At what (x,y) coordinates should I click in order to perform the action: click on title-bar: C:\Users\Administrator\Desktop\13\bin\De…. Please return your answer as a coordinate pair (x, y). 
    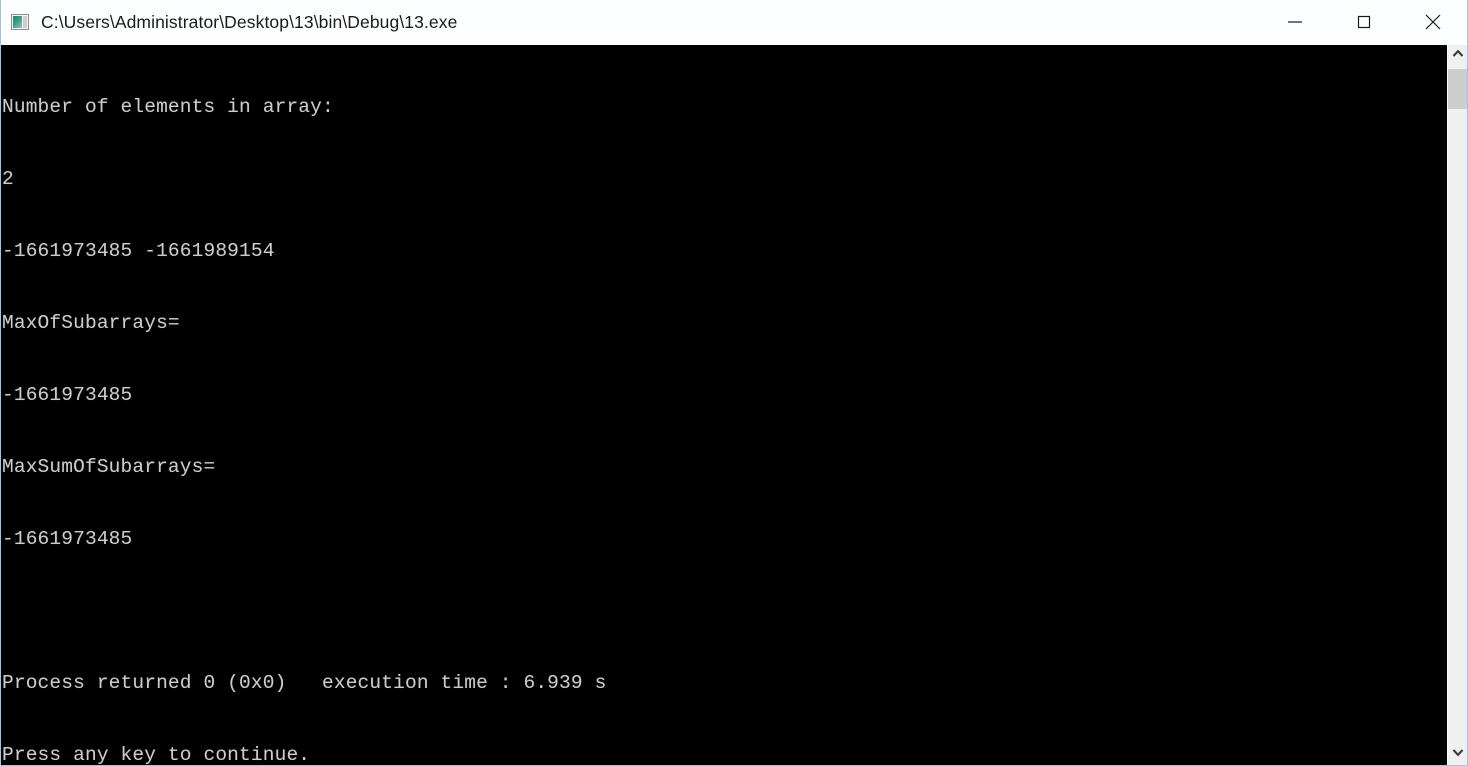
    Looking at the image, I should click on (734, 22).